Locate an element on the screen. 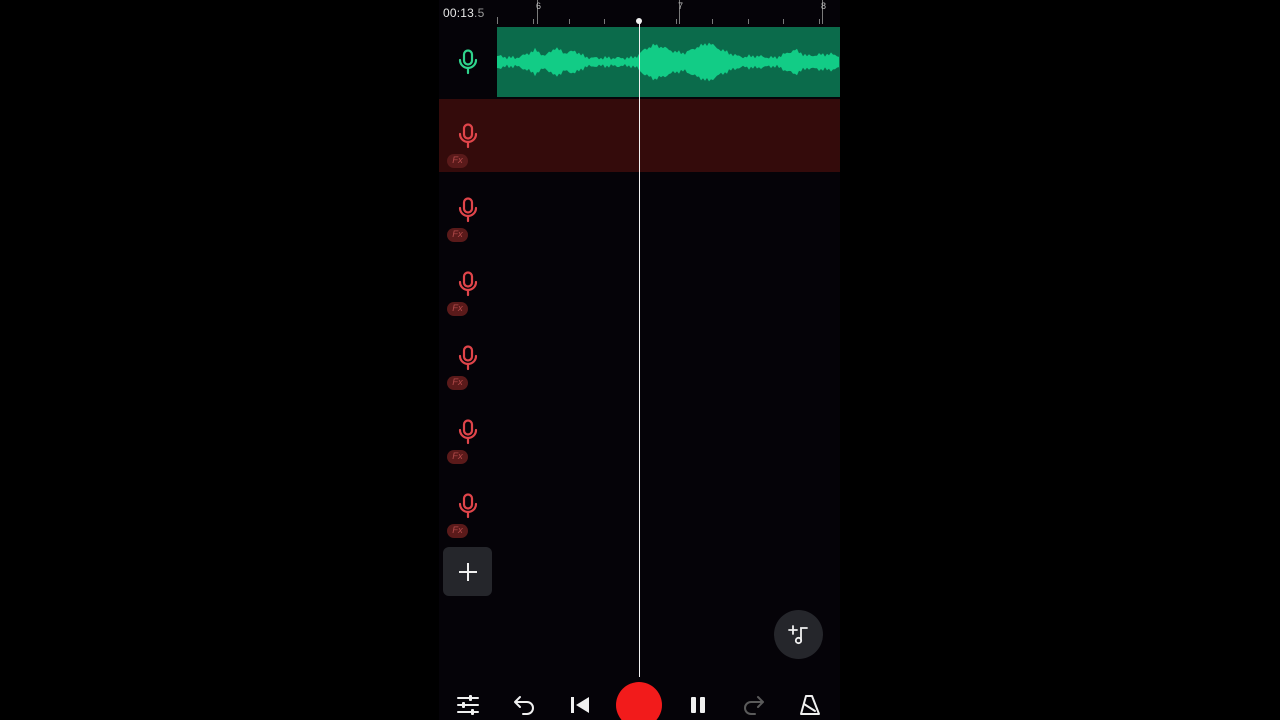 The height and width of the screenshot is (720, 1280). add-track-button is located at coordinates (467, 571).